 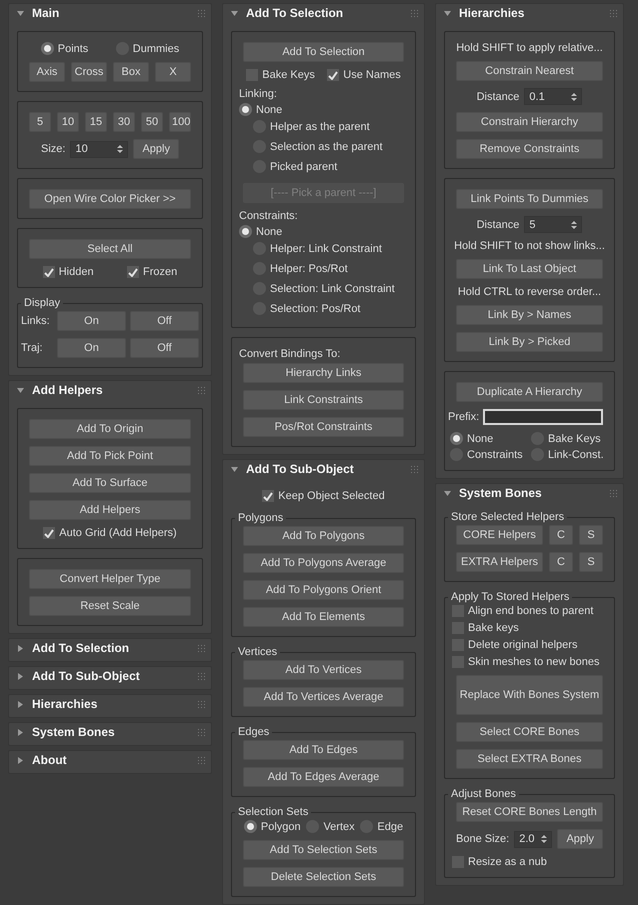 What do you see at coordinates (529, 315) in the screenshot?
I see `action-button: Link By > Names` at bounding box center [529, 315].